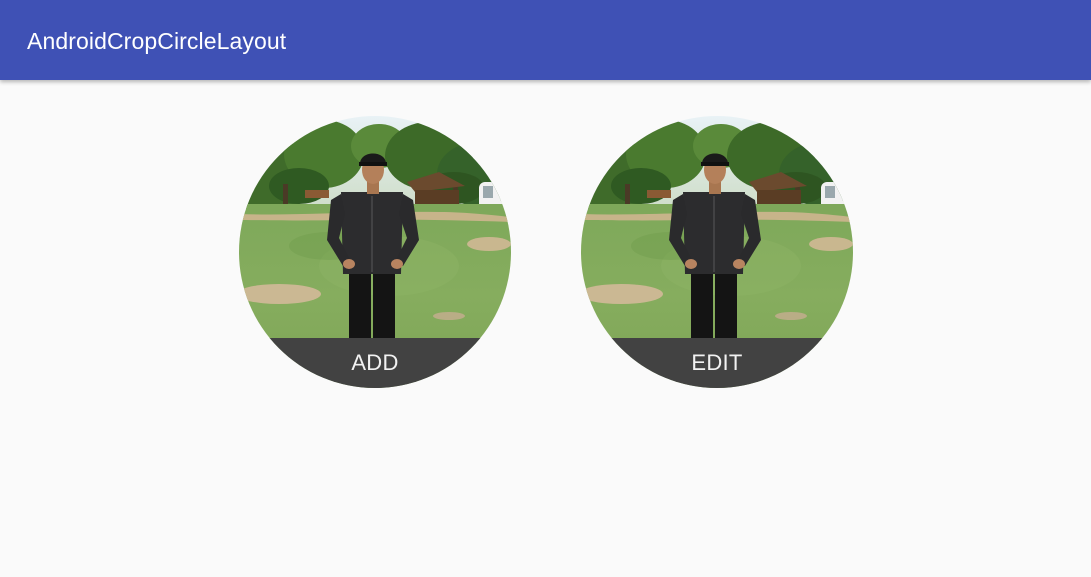 Image resolution: width=1091 pixels, height=577 pixels. I want to click on add-label: ADD, so click(375, 362).